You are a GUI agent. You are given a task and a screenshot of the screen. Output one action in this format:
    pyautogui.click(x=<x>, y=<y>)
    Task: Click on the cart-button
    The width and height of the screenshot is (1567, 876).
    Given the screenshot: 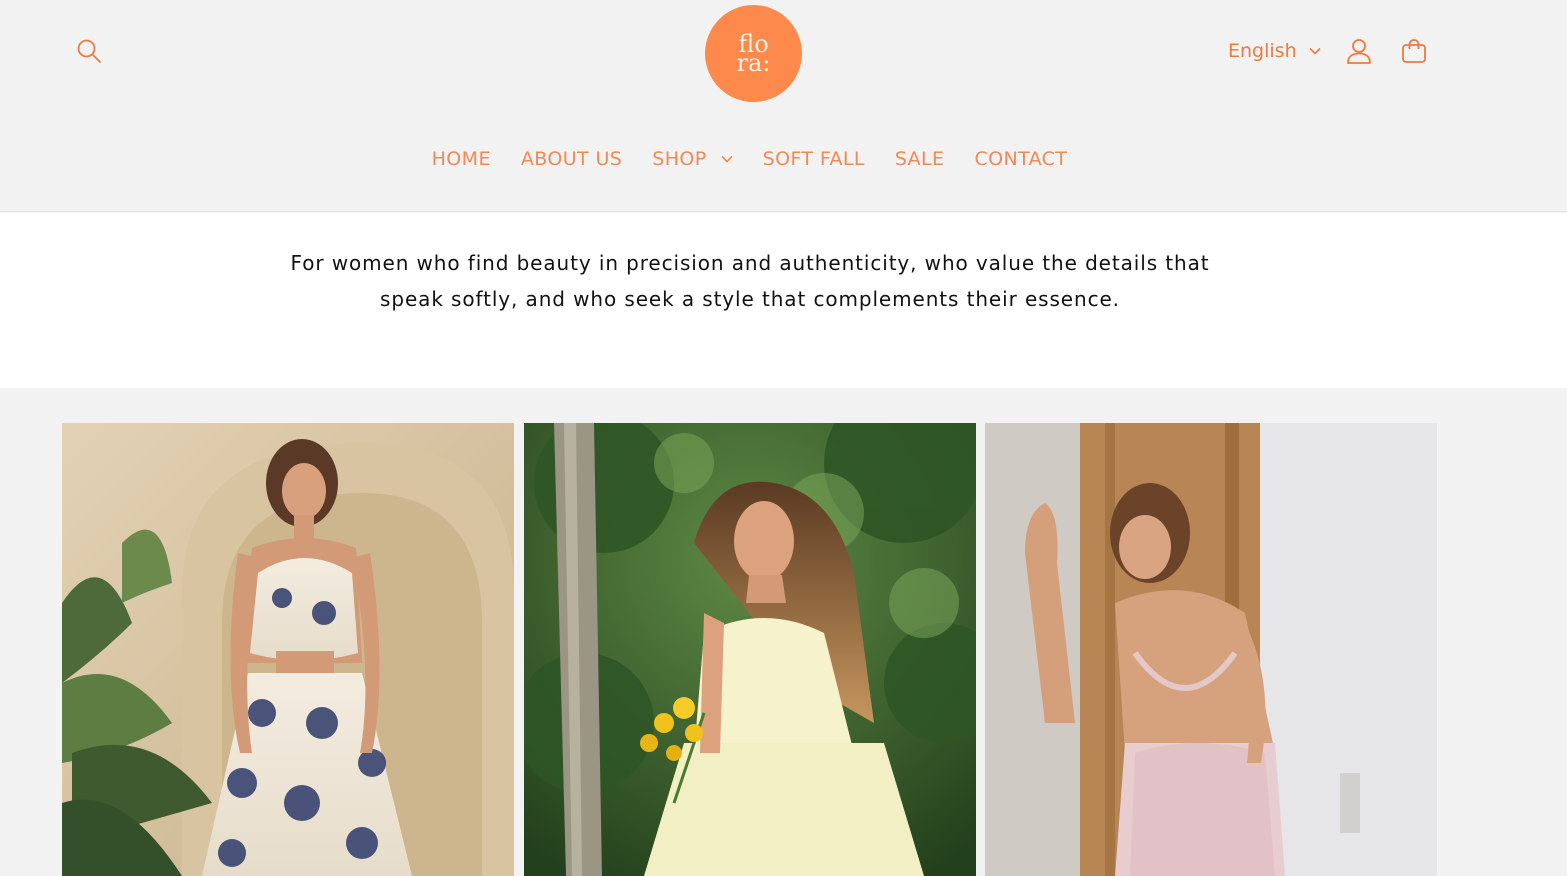 What is the action you would take?
    pyautogui.click(x=1414, y=51)
    